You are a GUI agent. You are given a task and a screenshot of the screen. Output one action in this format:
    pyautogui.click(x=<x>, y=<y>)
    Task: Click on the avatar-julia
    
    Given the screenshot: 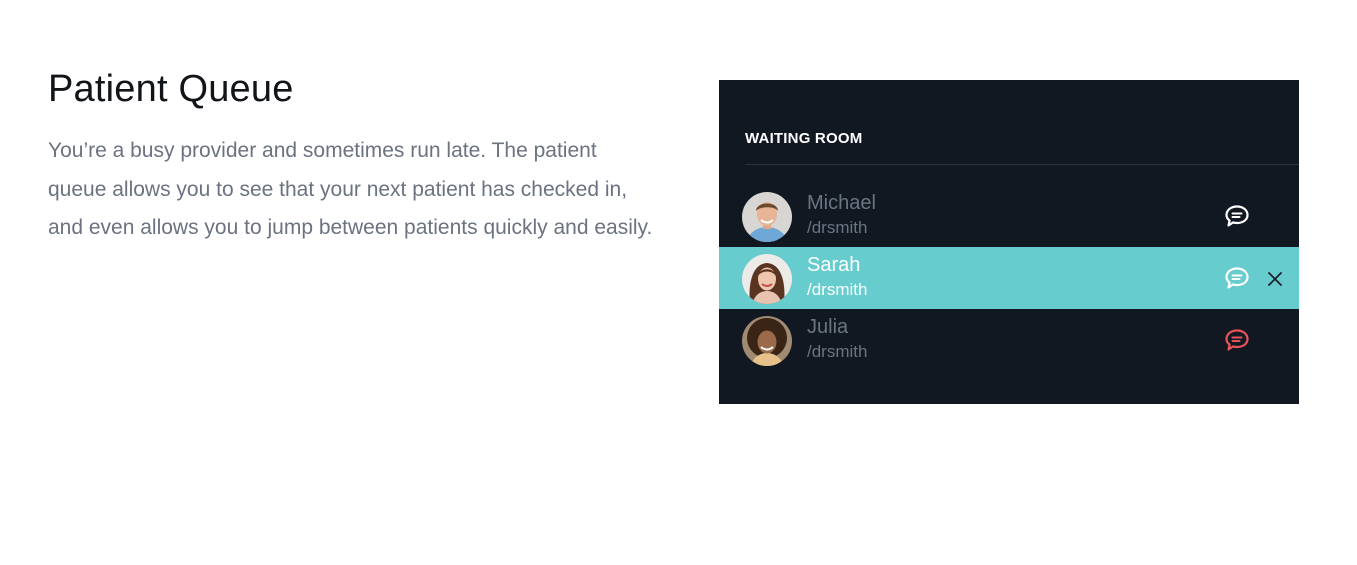 What is the action you would take?
    pyautogui.click(x=767, y=341)
    